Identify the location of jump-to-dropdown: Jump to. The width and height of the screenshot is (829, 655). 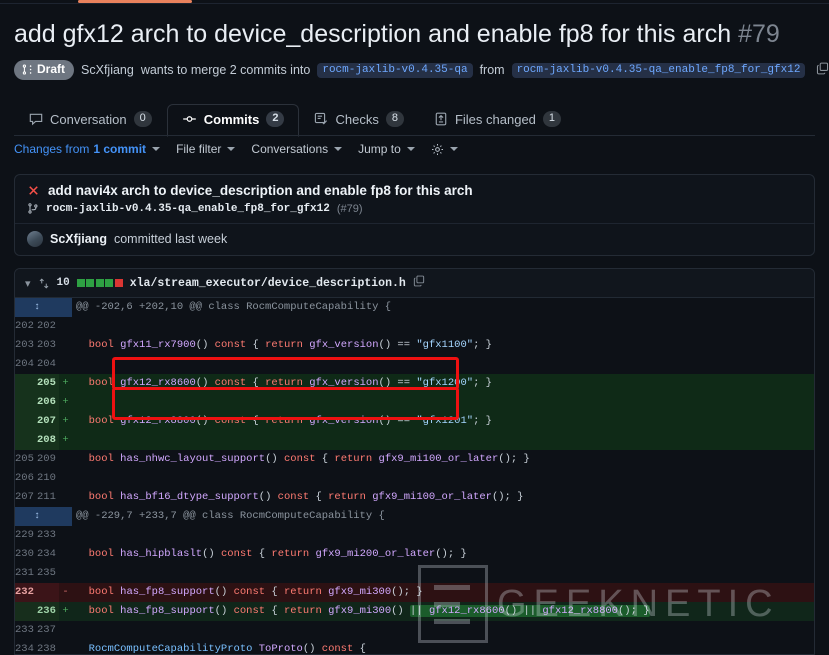
(386, 149).